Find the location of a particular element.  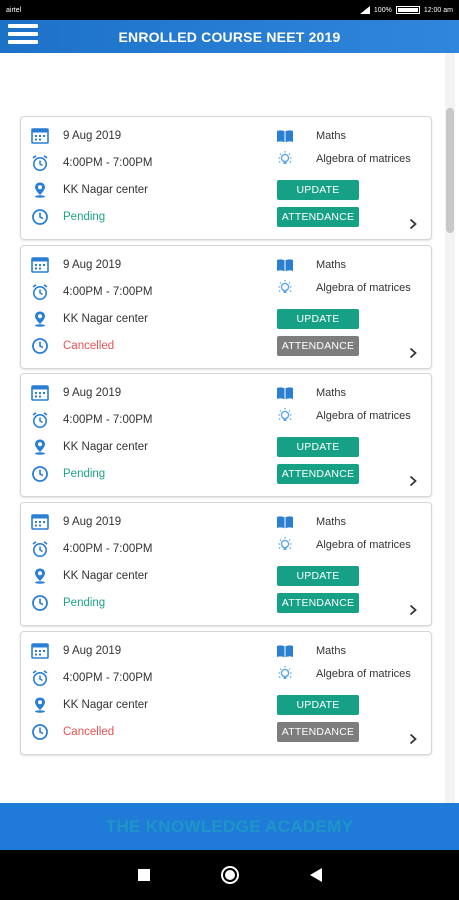

status-right: 100% 12:00 am is located at coordinates (406, 10).